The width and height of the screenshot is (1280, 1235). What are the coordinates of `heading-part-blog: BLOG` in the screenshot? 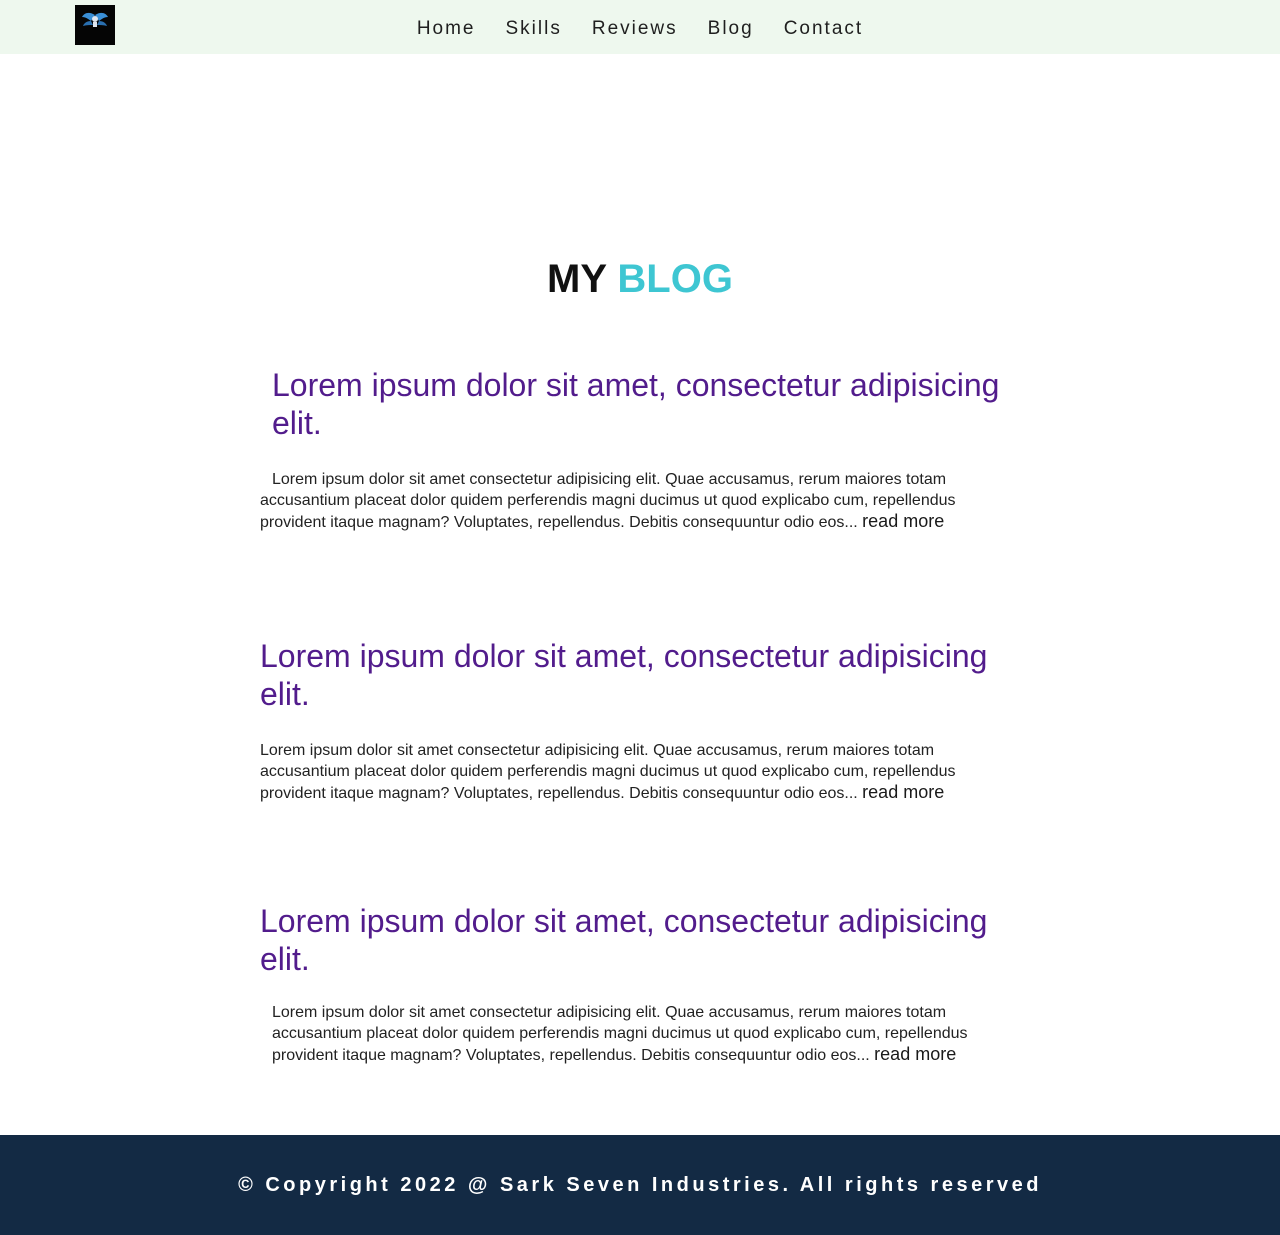 It's located at (675, 279).